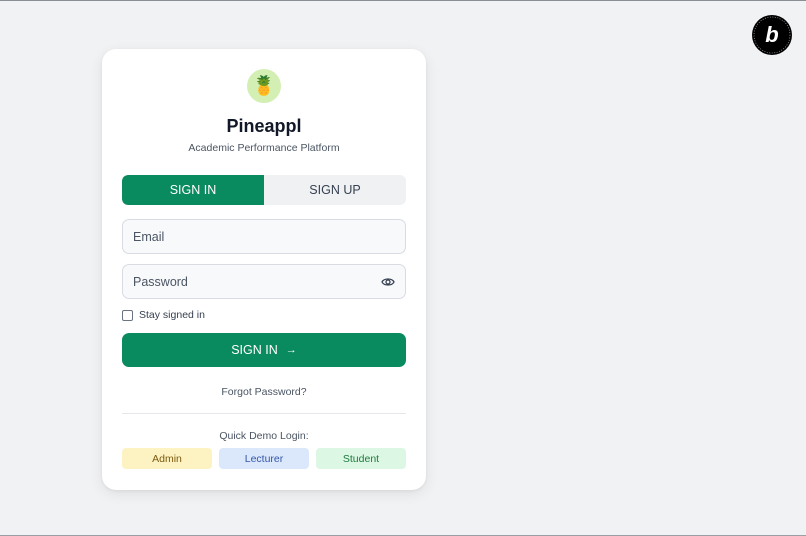  What do you see at coordinates (172, 315) in the screenshot?
I see `stay-signed-in-label: Stay signed in` at bounding box center [172, 315].